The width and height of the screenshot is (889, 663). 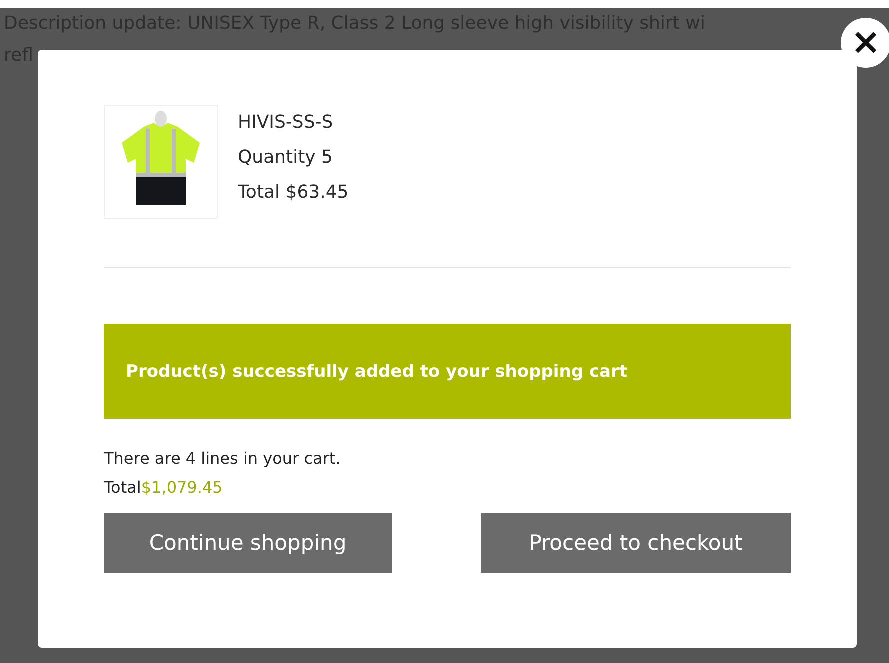 I want to click on success-message: Product(s) successfully added to your shopping cart, so click(x=447, y=371).